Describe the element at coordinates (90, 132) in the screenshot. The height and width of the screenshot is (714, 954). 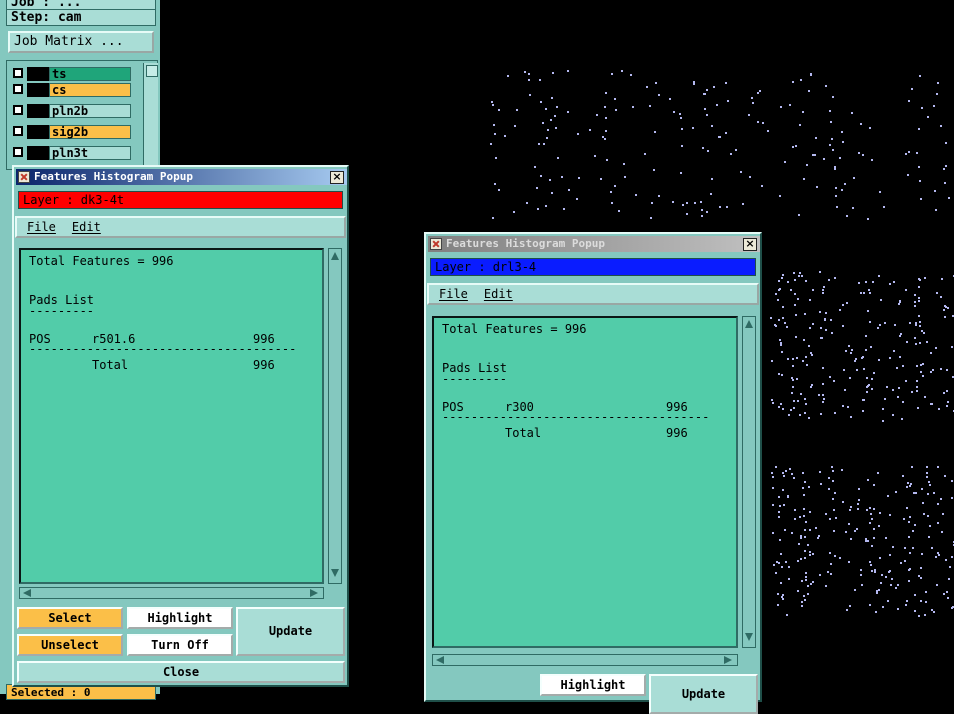
I see `layer-name: sig2b` at that location.